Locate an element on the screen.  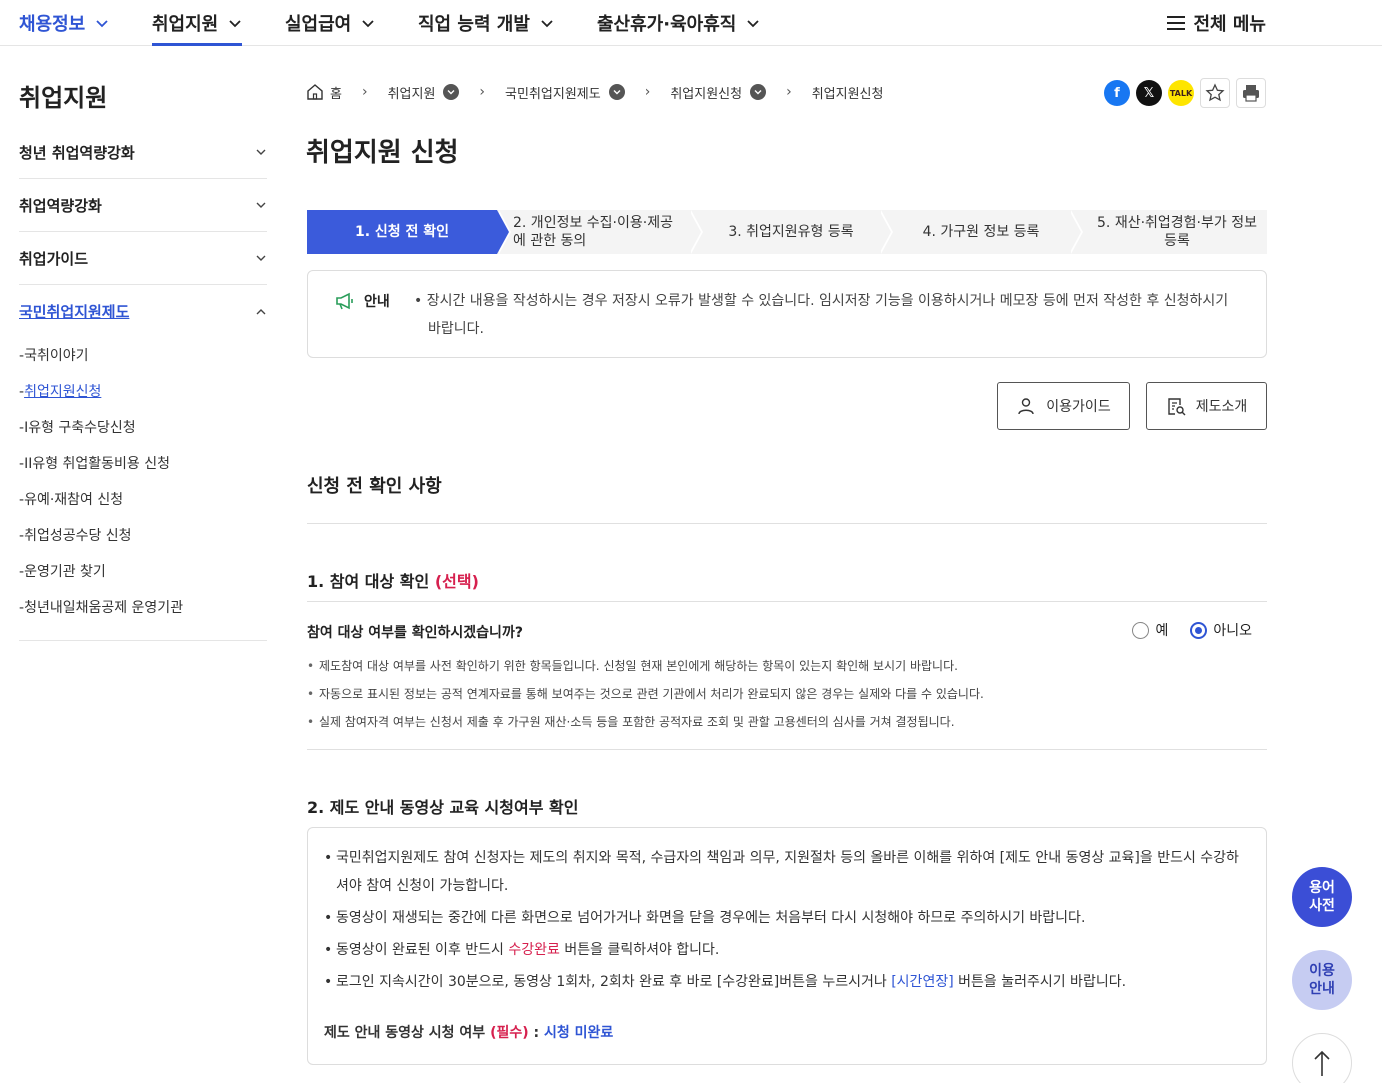
person-icon is located at coordinates (1026, 406).